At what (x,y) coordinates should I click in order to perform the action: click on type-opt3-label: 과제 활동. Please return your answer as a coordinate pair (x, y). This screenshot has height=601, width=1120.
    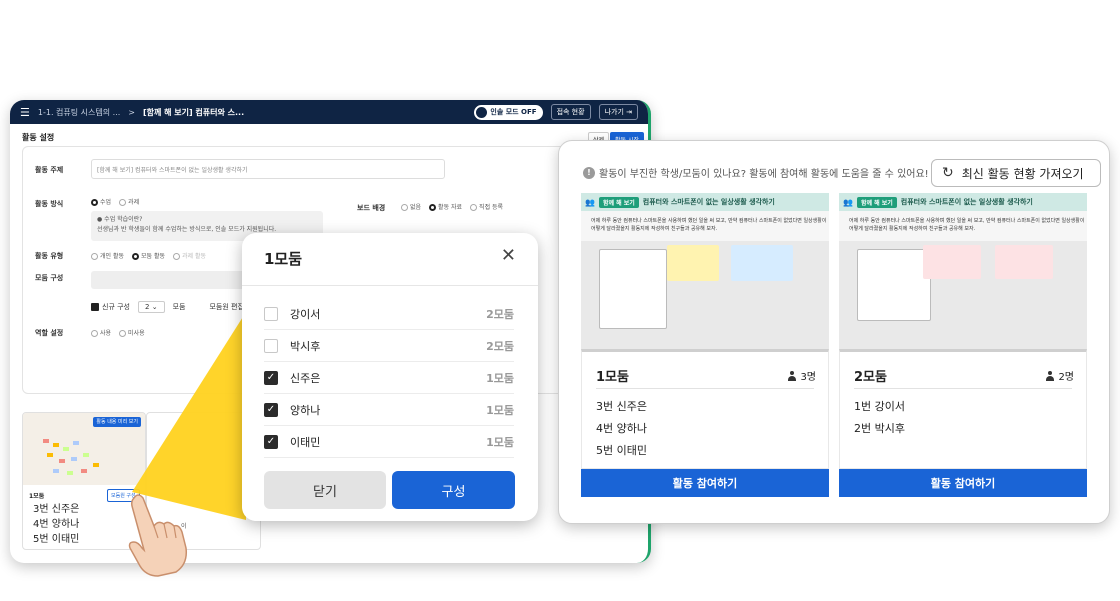
    Looking at the image, I should click on (194, 256).